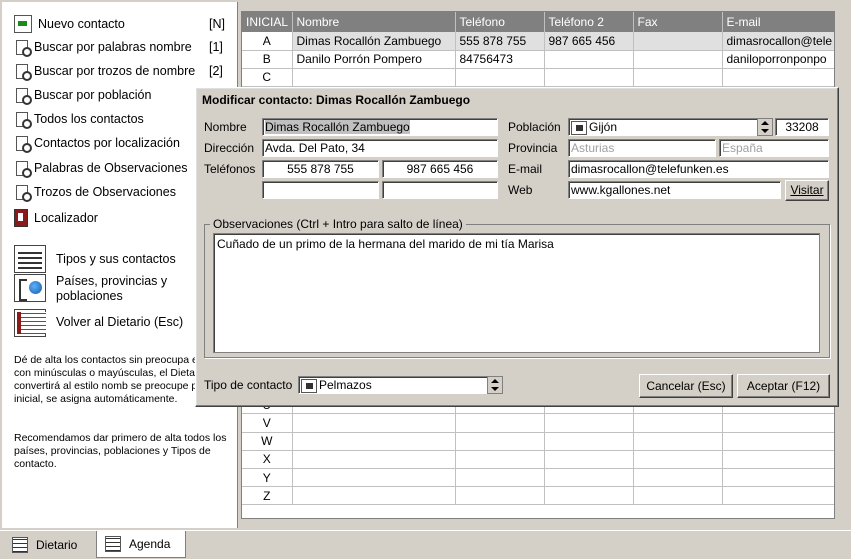  Describe the element at coordinates (783, 386) in the screenshot. I see `accept-button: Aceptar (F12)` at that location.